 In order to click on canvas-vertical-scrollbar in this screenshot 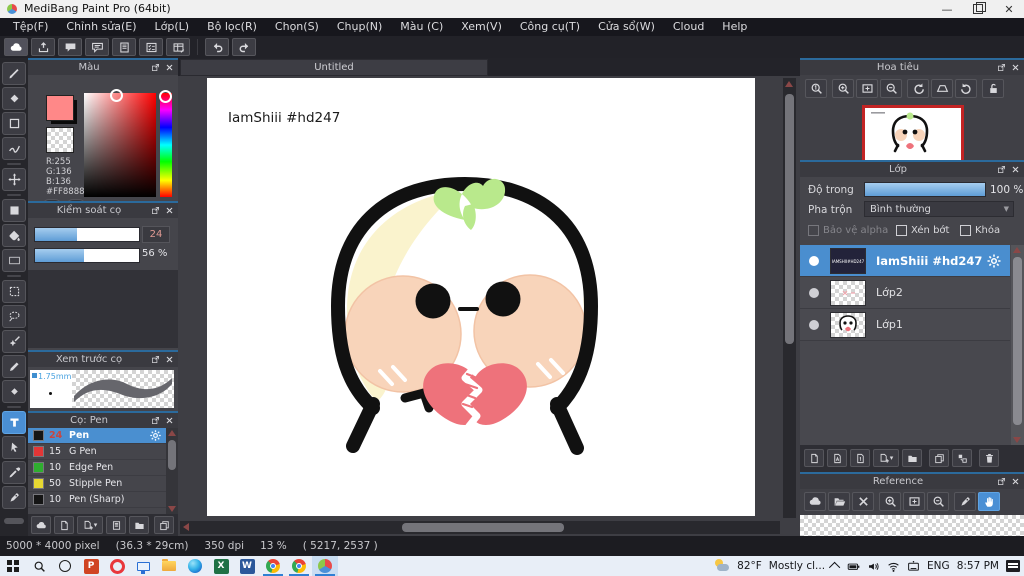, I will do `click(789, 298)`.